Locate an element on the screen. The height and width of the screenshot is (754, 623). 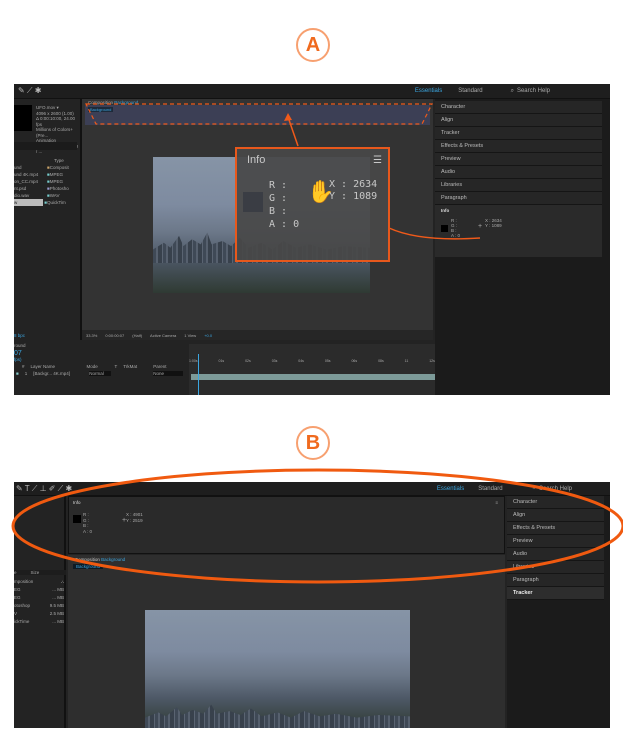
b-value: B : is located at coordinates (278, 211).